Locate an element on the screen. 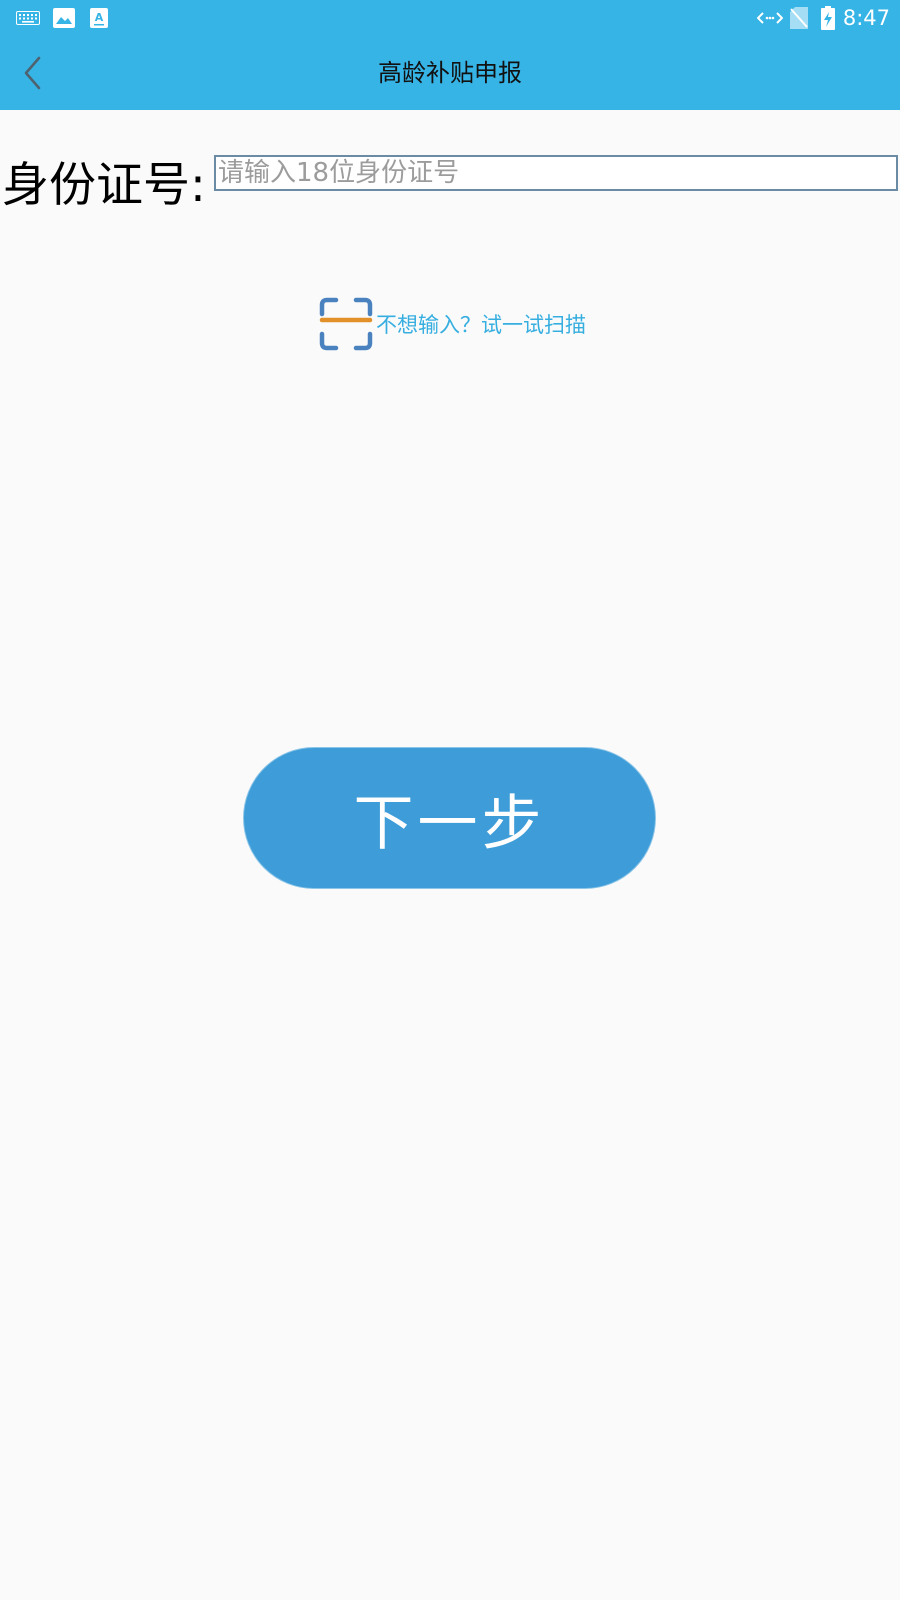  app-bar: 高龄补贴申报 is located at coordinates (450, 73).